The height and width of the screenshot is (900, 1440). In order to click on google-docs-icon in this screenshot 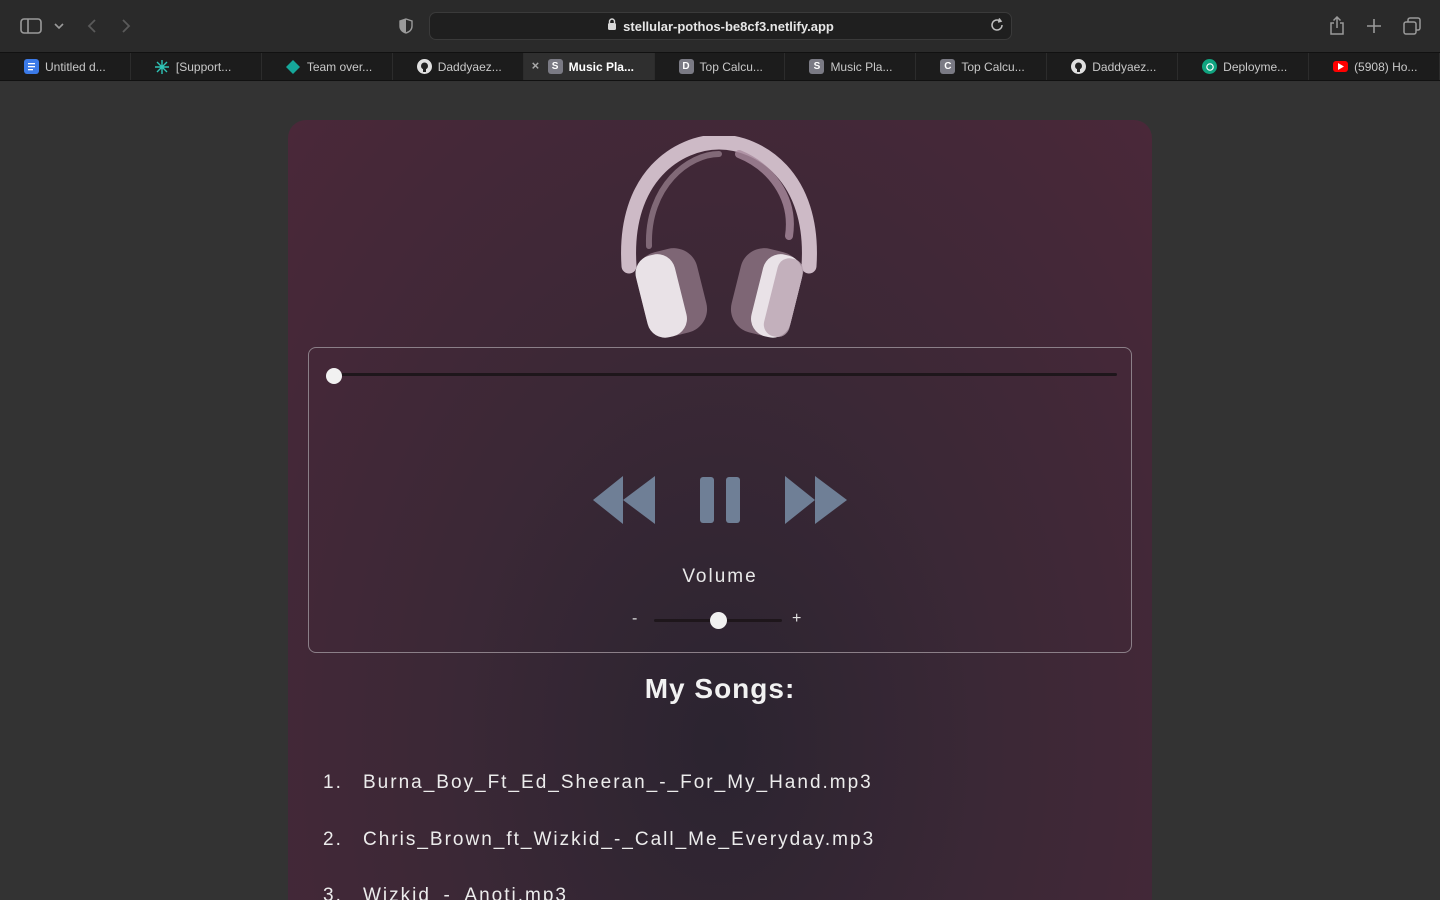, I will do `click(31, 66)`.